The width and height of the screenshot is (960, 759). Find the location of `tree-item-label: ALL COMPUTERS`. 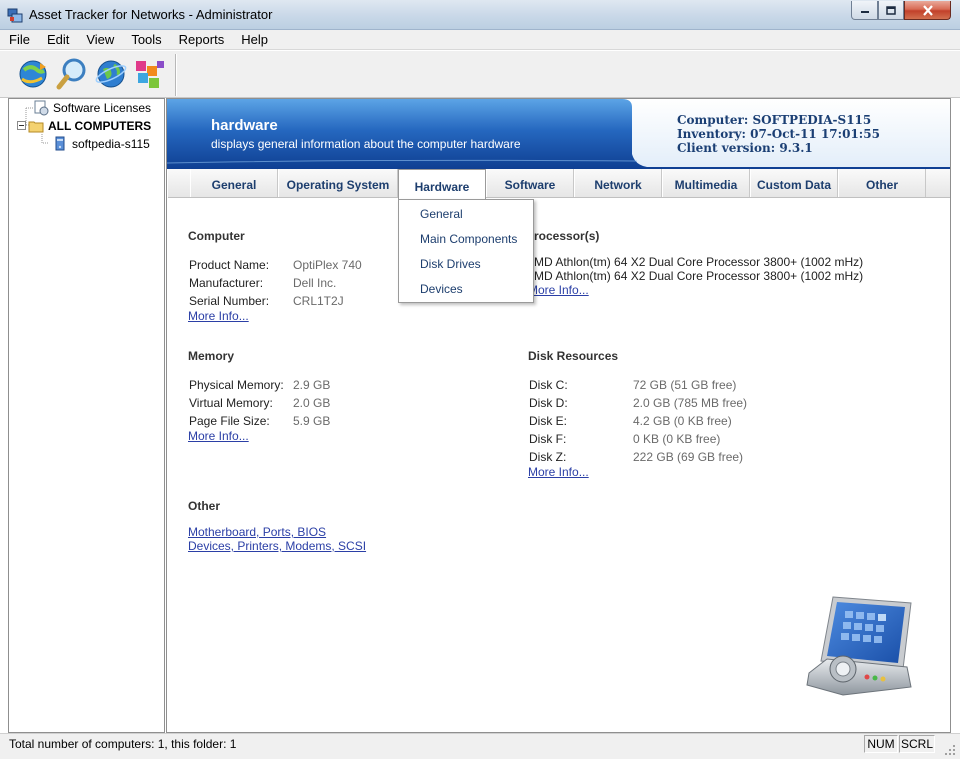

tree-item-label: ALL COMPUTERS is located at coordinates (100, 125).